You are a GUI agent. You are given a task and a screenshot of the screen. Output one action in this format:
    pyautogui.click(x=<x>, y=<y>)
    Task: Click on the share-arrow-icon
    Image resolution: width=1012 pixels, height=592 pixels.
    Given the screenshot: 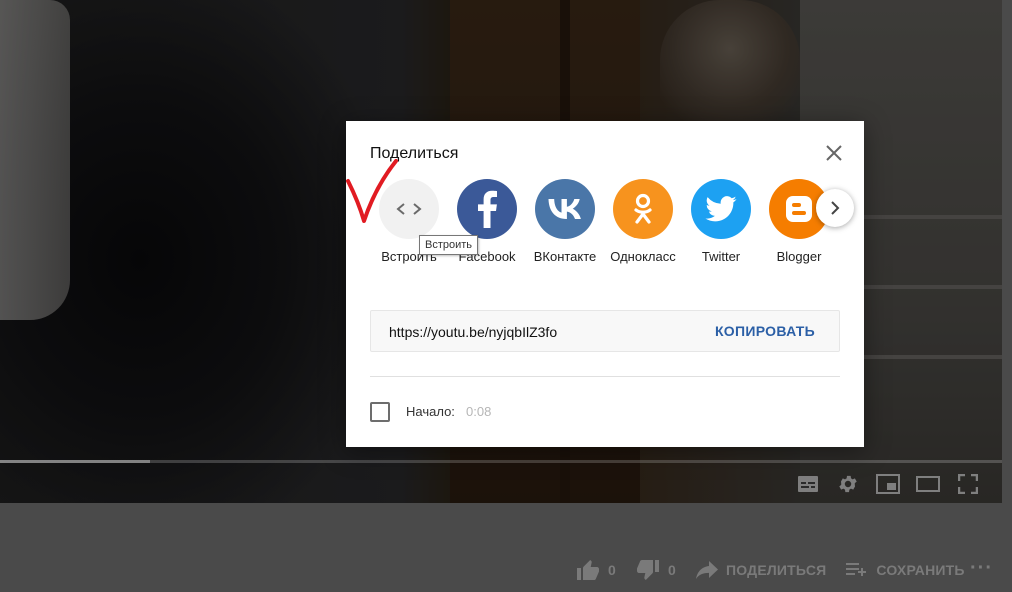 What is the action you would take?
    pyautogui.click(x=707, y=570)
    